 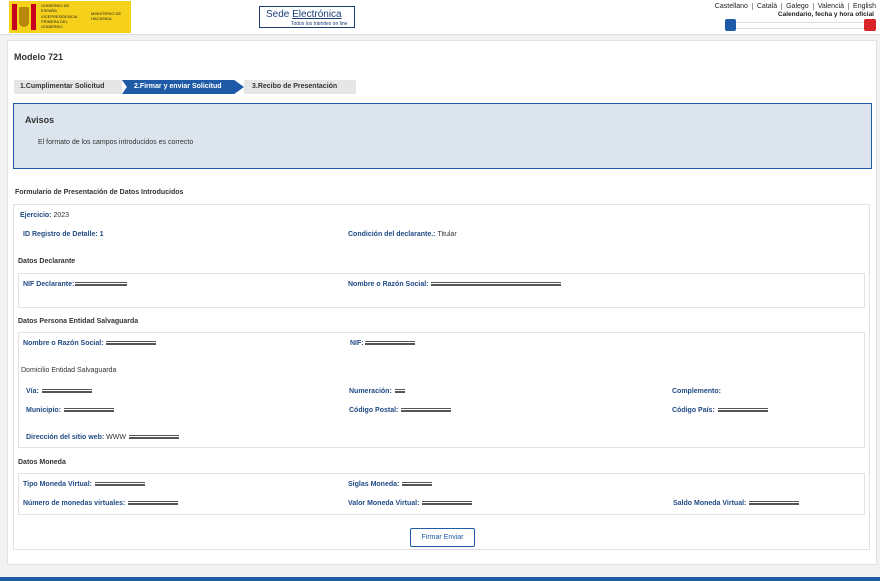 I want to click on firmar-enviar-button: Firmar Enviar, so click(x=442, y=537).